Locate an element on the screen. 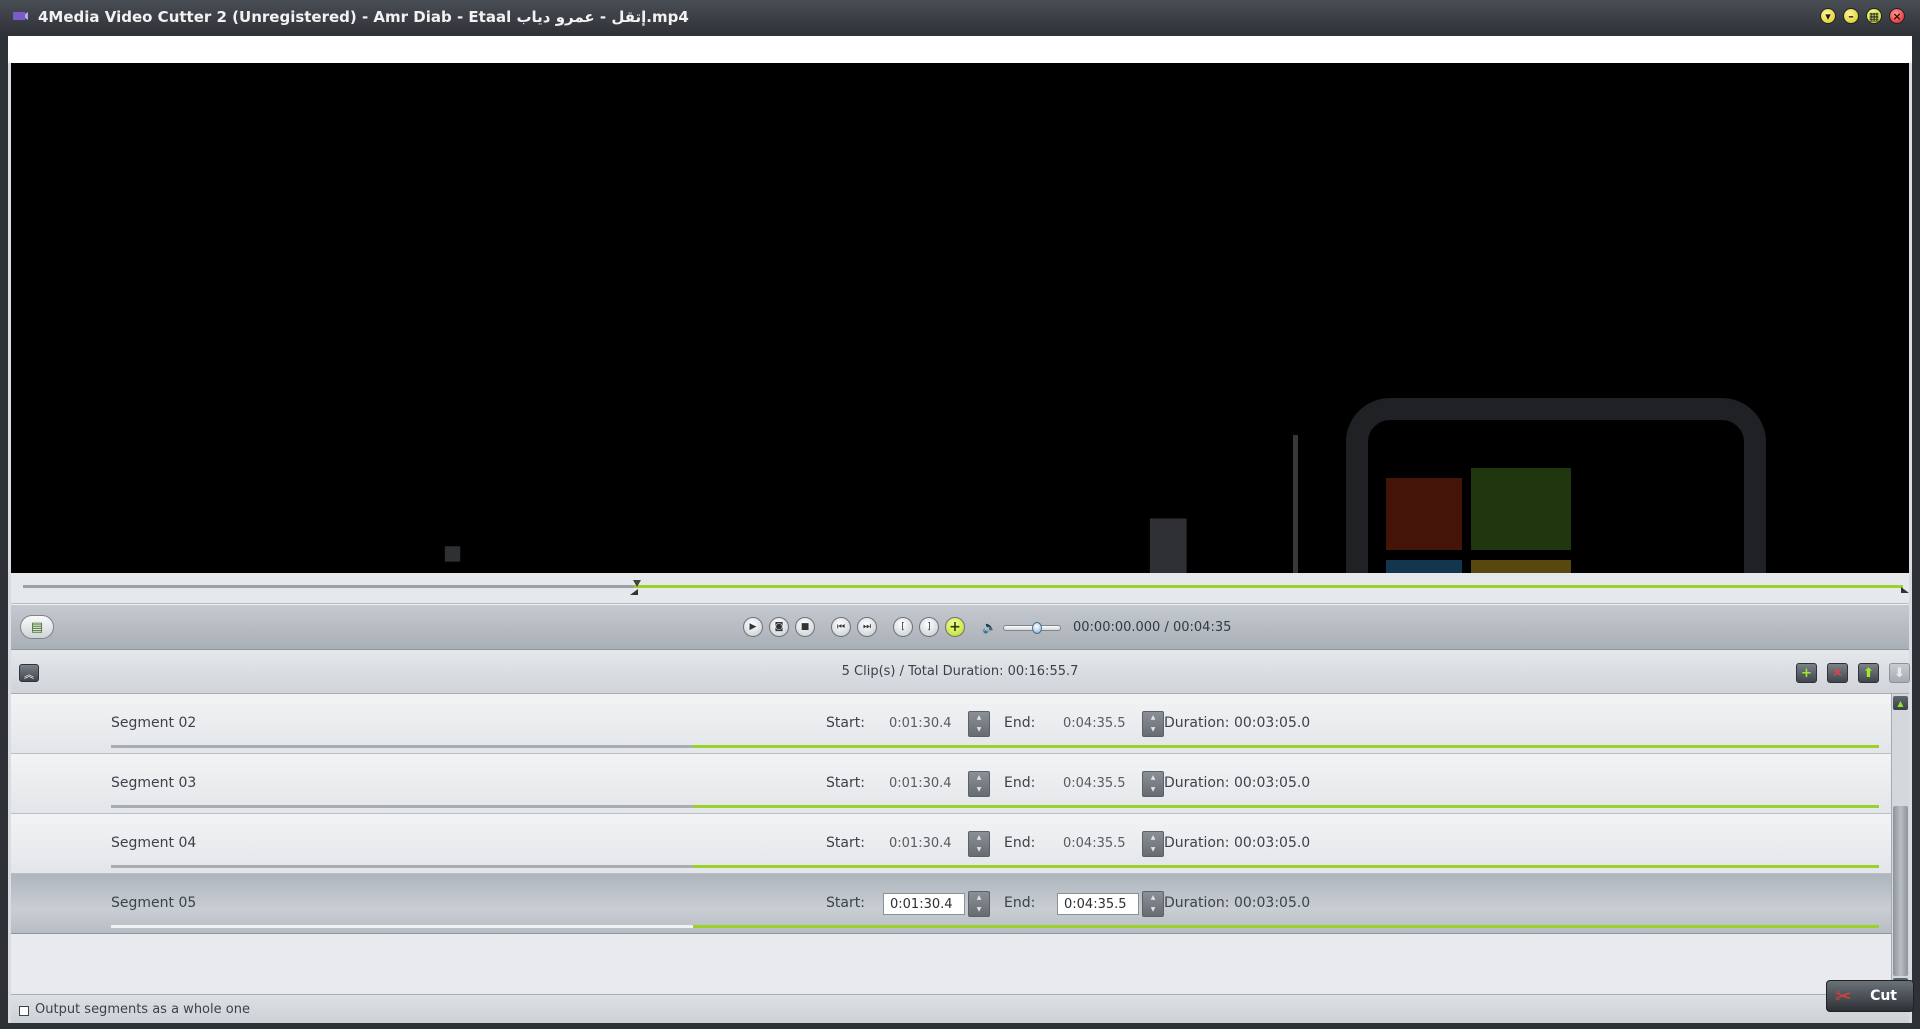  move-up-button: ⬆ is located at coordinates (1868, 673).